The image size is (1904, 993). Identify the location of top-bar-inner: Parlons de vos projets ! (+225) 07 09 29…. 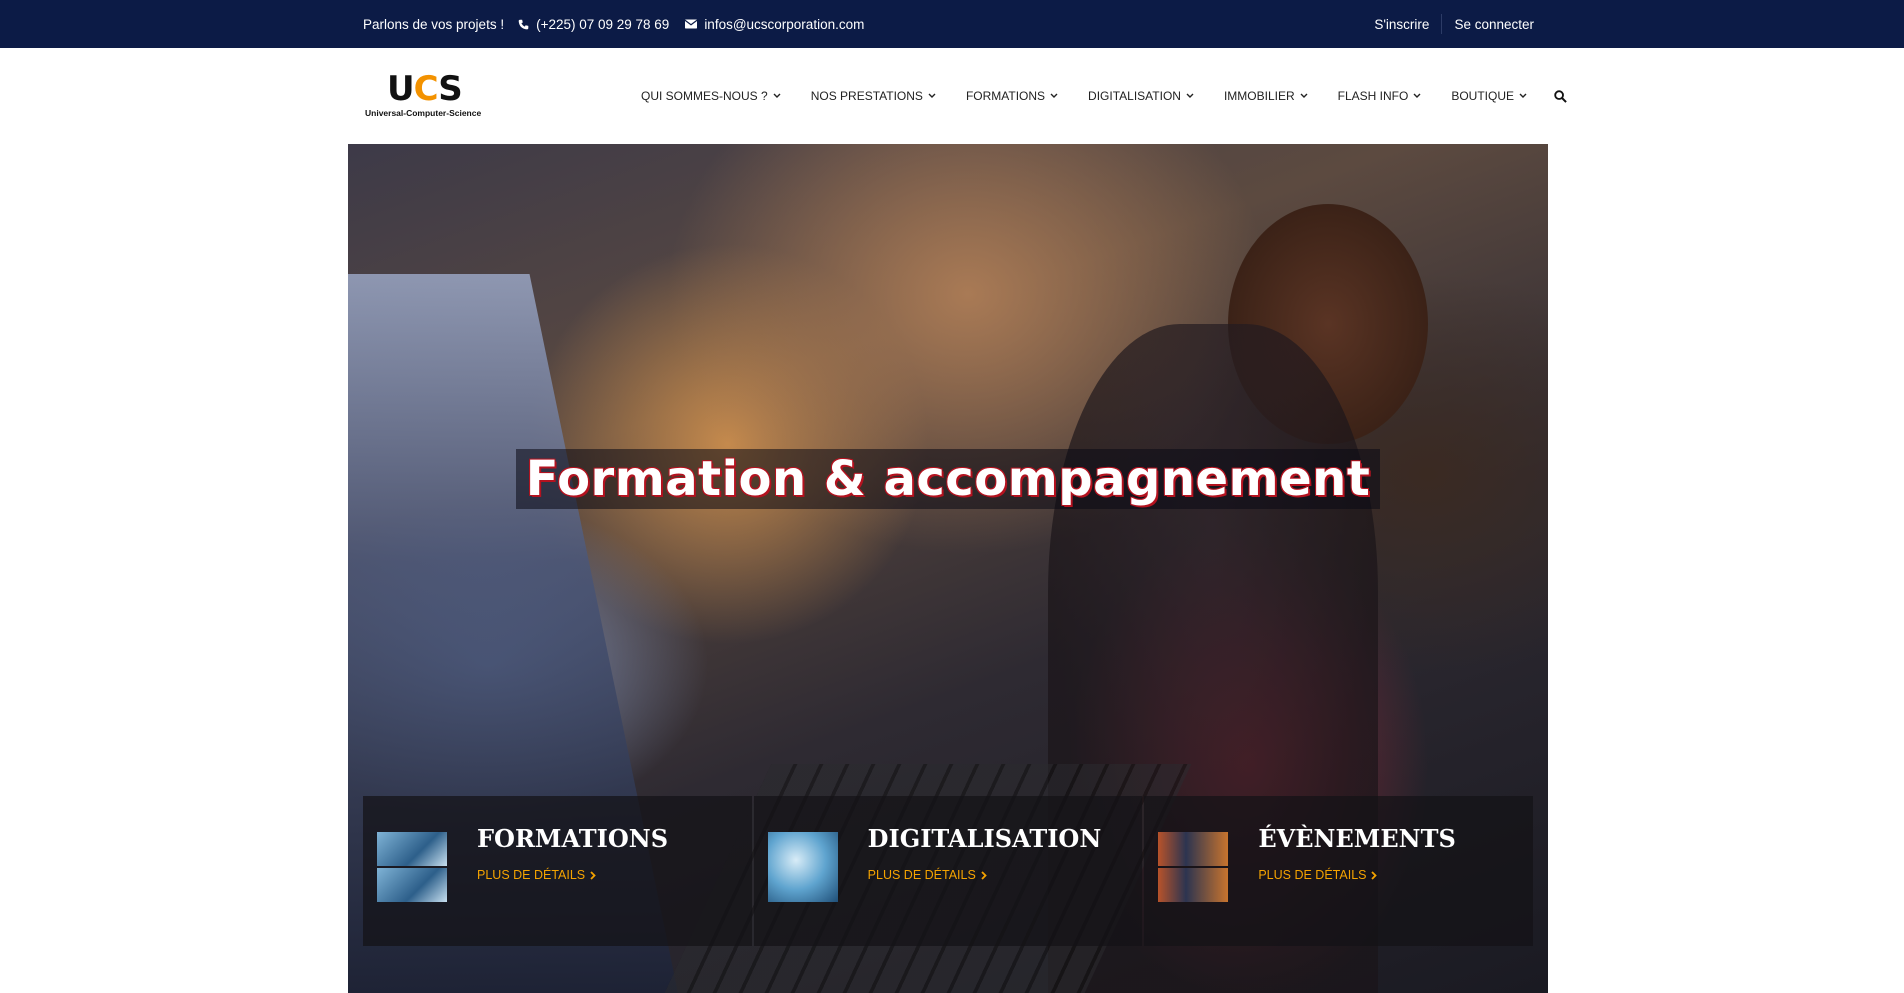
(948, 24).